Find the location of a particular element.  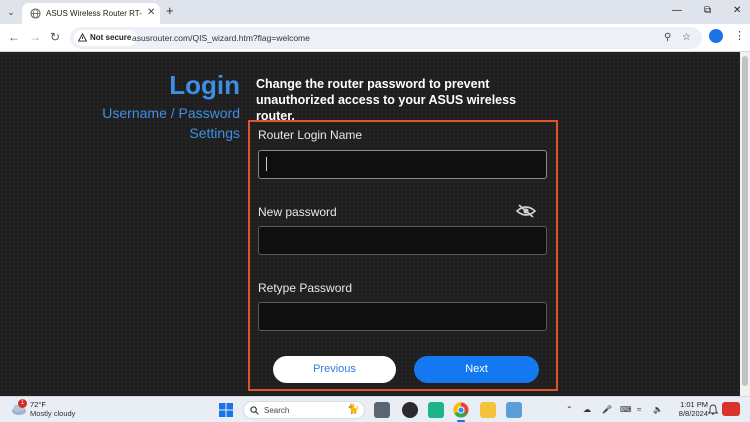

previous-button: Previous is located at coordinates (334, 369).